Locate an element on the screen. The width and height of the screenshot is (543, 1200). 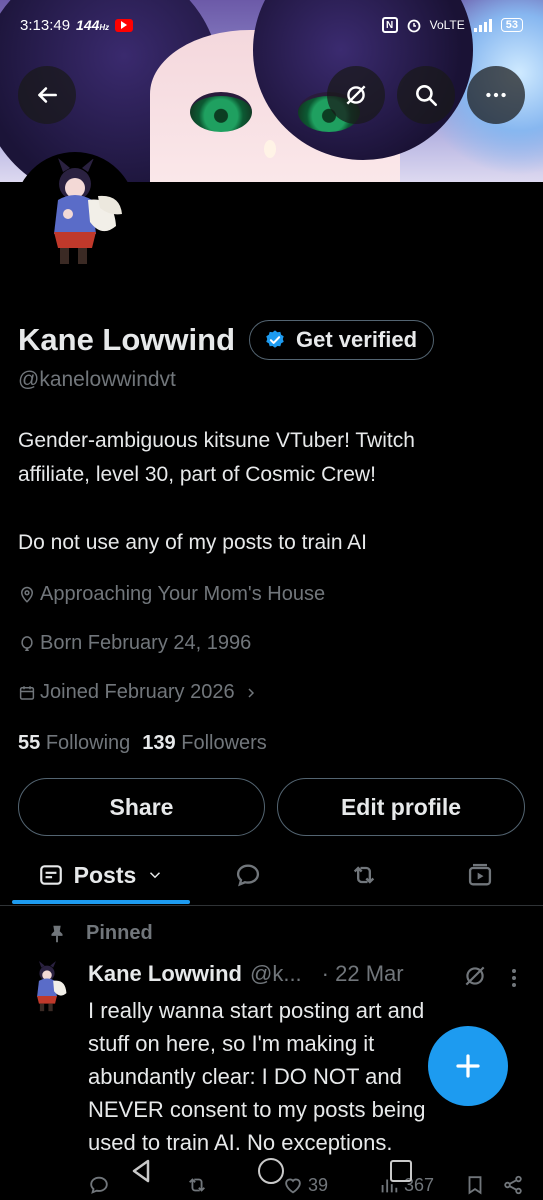
profile-name: Kane Lowwind is located at coordinates (126, 339).